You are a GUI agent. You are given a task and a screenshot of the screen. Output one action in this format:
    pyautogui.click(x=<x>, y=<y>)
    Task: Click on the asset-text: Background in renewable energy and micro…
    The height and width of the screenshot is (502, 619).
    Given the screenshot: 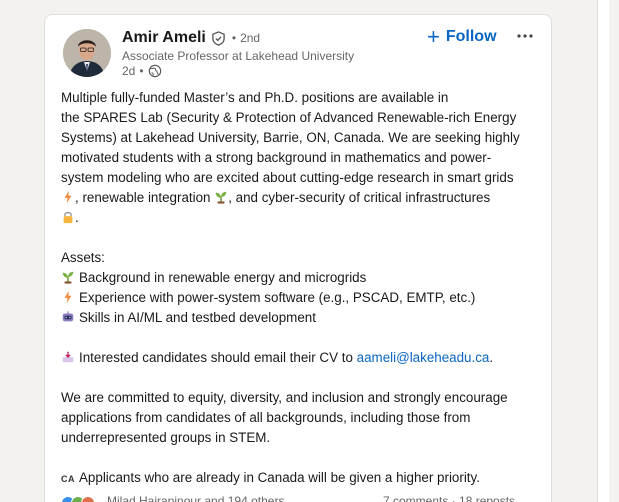 What is the action you would take?
    pyautogui.click(x=223, y=277)
    